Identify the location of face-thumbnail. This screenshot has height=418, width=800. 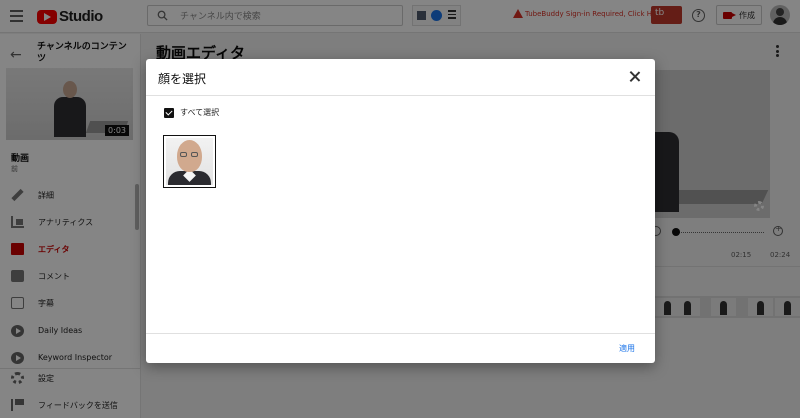
(189, 161).